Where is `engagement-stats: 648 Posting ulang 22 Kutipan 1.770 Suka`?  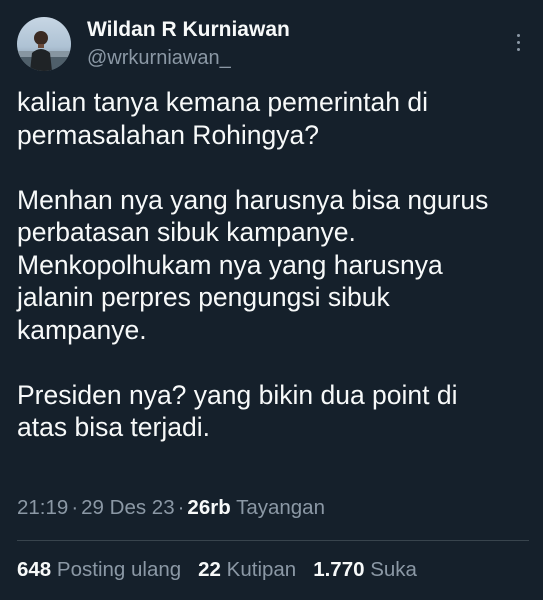
engagement-stats: 648 Posting ulang 22 Kutipan 1.770 Suka is located at coordinates (217, 570).